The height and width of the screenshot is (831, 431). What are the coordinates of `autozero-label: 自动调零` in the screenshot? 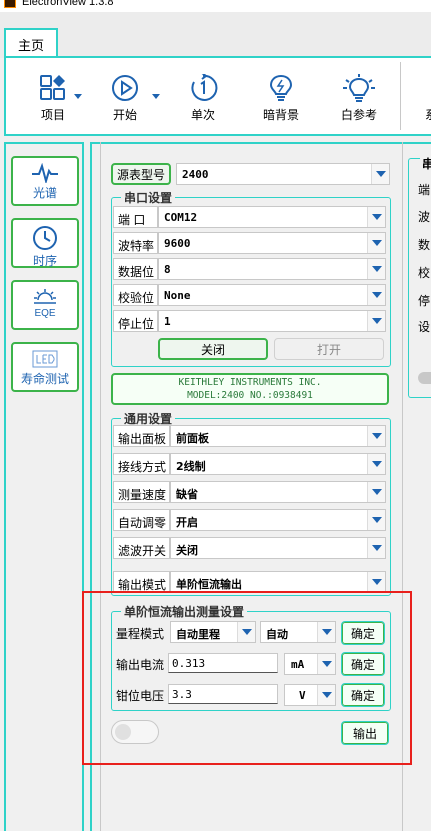 It's located at (141, 520).